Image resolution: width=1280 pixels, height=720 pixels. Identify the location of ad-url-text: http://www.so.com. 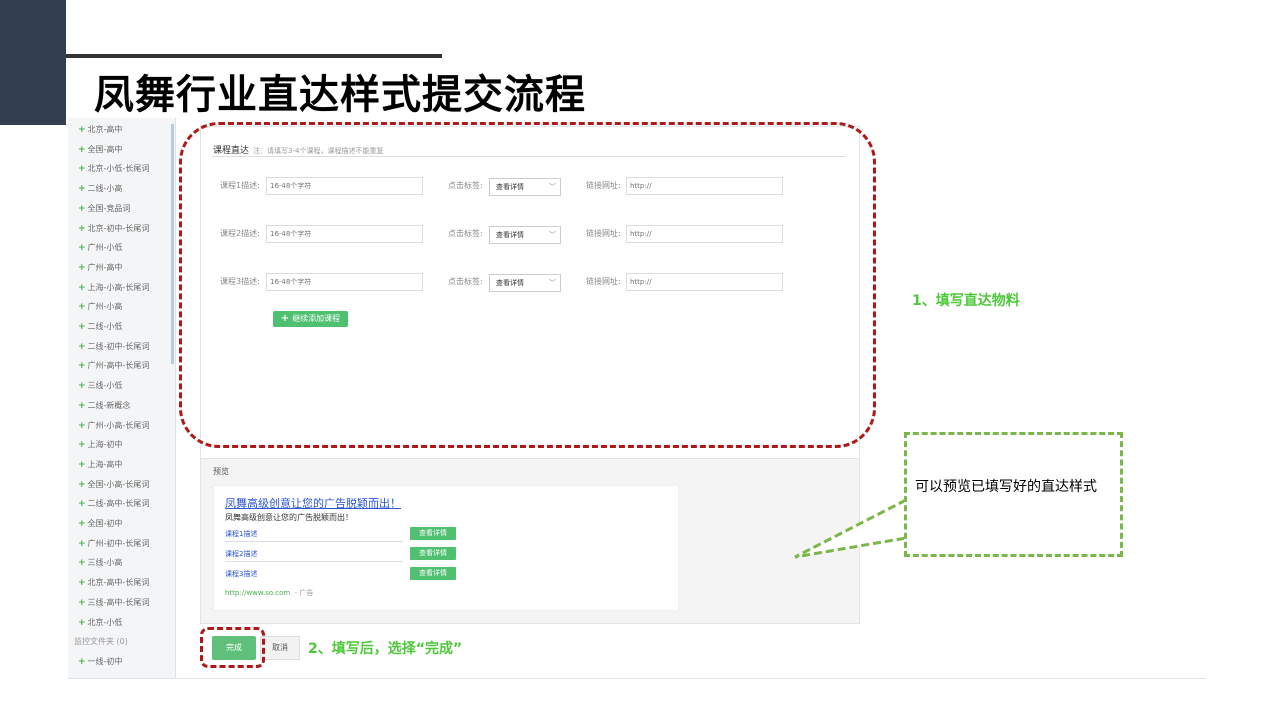
(258, 593).